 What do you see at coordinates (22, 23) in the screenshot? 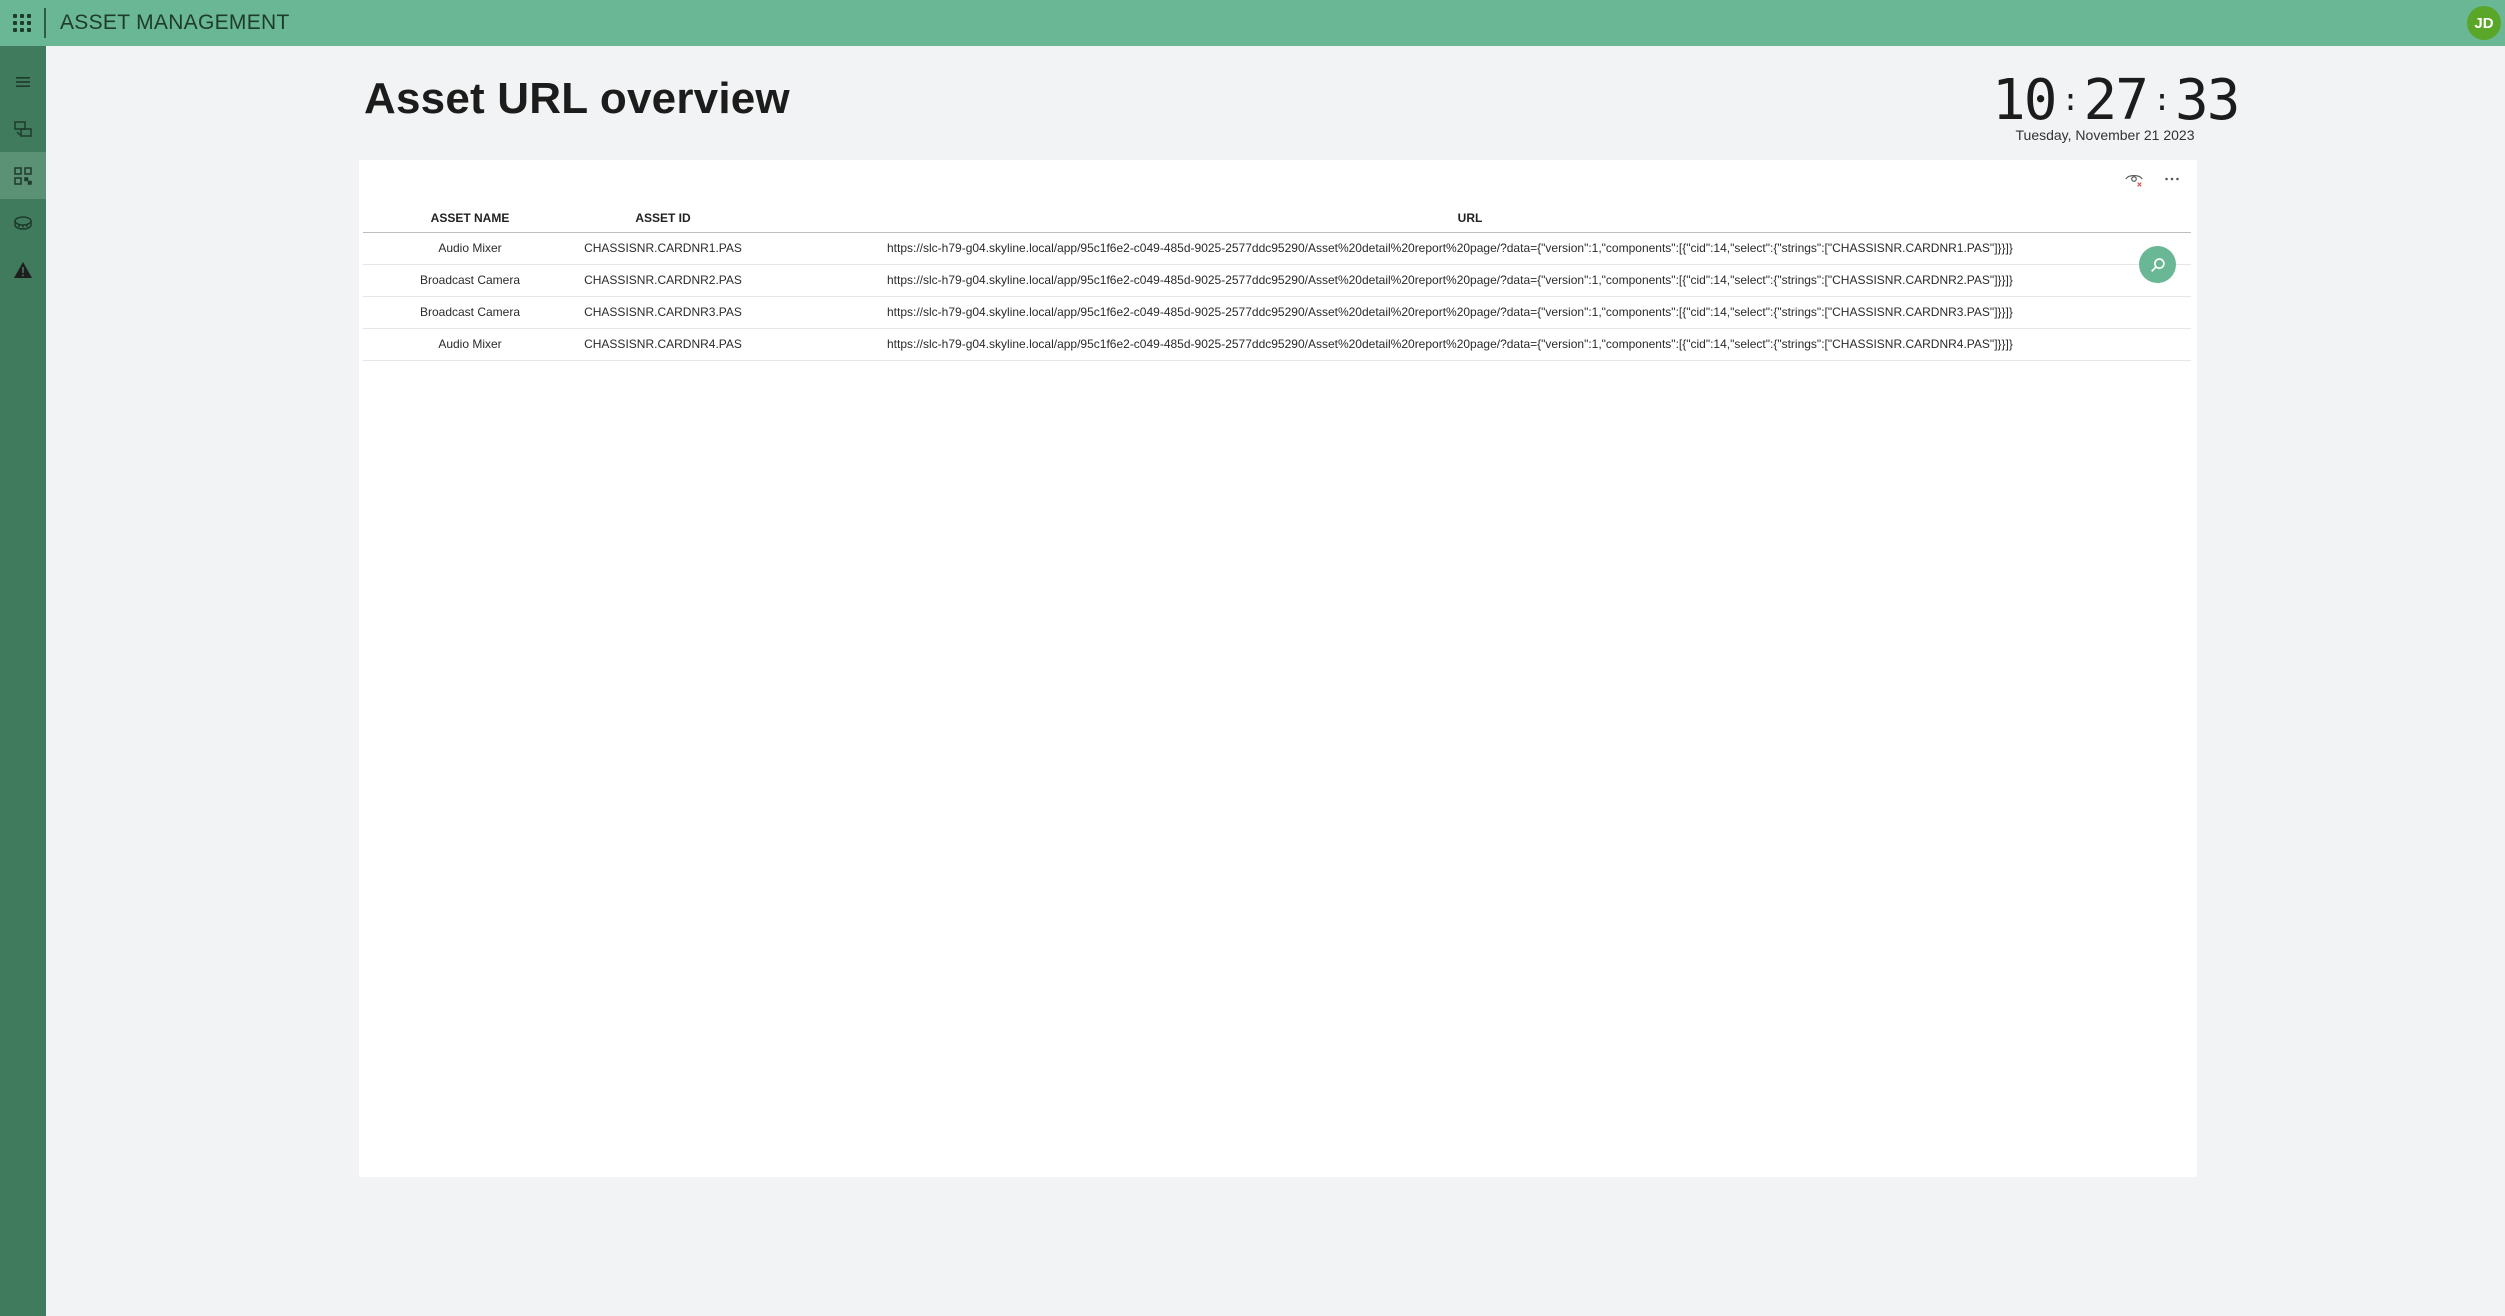
I see `apps-grid-icon` at bounding box center [22, 23].